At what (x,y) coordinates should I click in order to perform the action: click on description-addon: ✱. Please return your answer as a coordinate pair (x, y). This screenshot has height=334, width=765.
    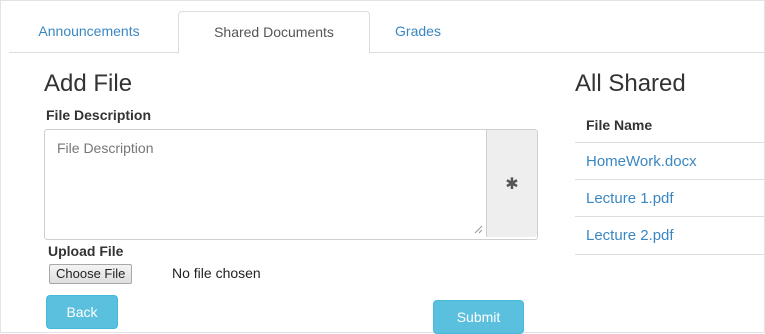
    Looking at the image, I should click on (512, 183).